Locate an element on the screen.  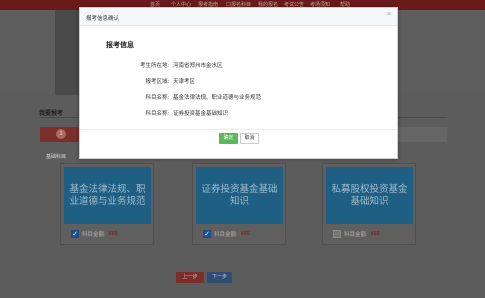
dialog-footer-divider is located at coordinates (238, 129).